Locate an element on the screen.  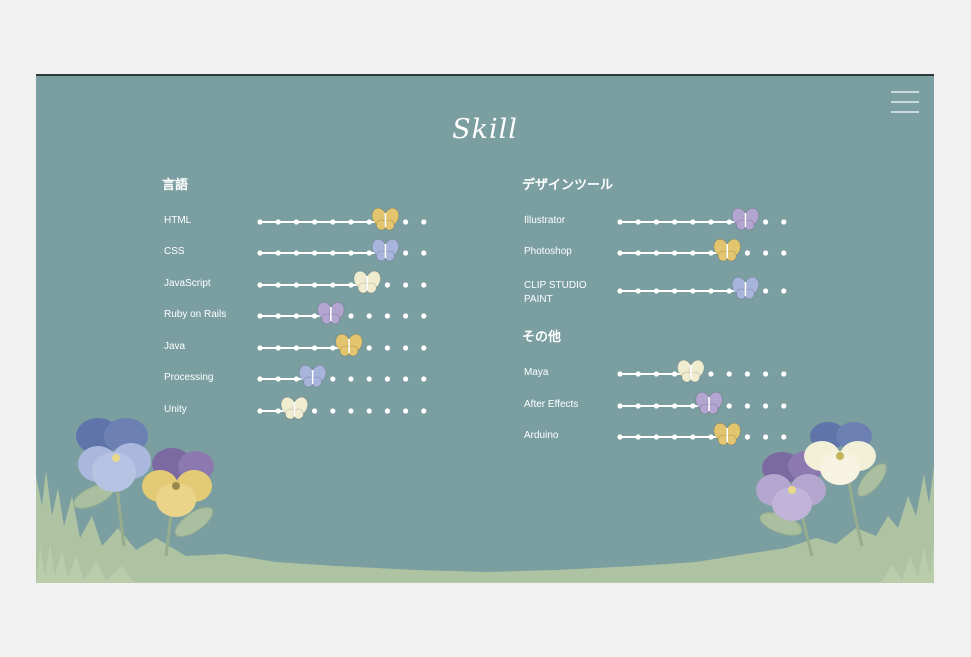
skill-name: CSS is located at coordinates (174, 251).